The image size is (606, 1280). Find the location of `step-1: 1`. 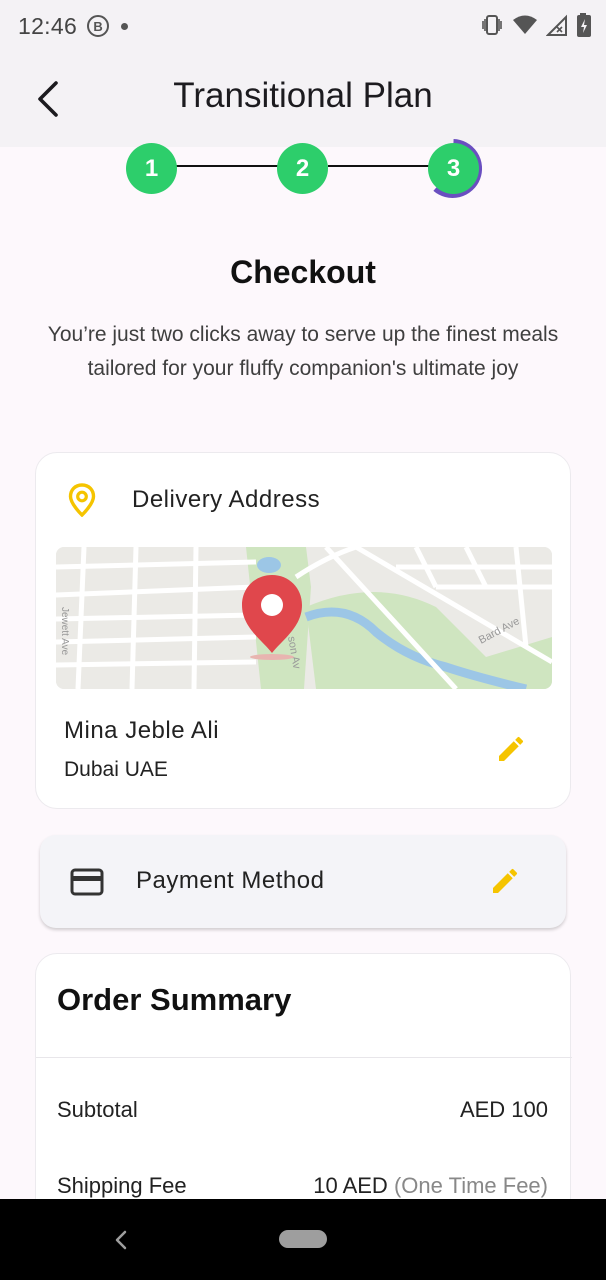

step-1: 1 is located at coordinates (151, 168).